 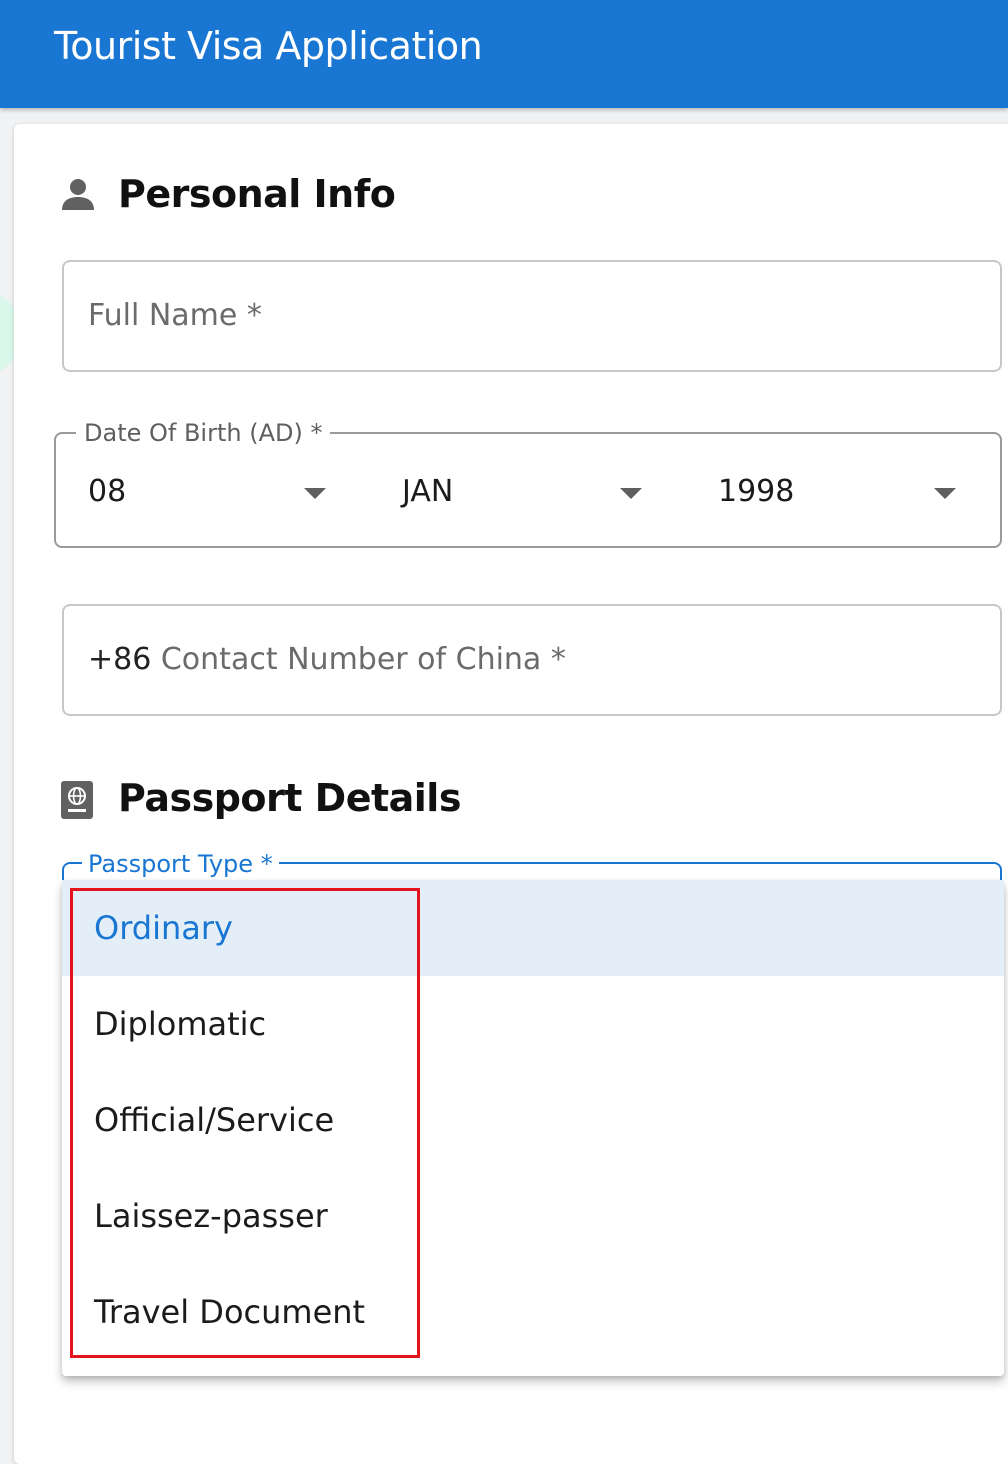 What do you see at coordinates (843, 492) in the screenshot?
I see `dob-year-select: 1998` at bounding box center [843, 492].